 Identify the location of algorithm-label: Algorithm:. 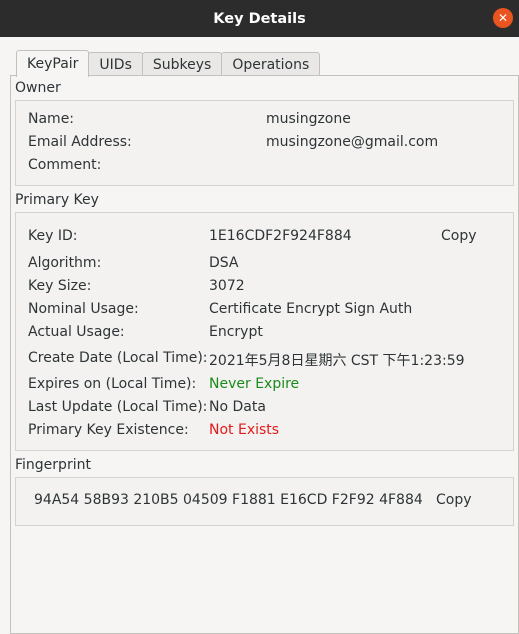
(65, 263).